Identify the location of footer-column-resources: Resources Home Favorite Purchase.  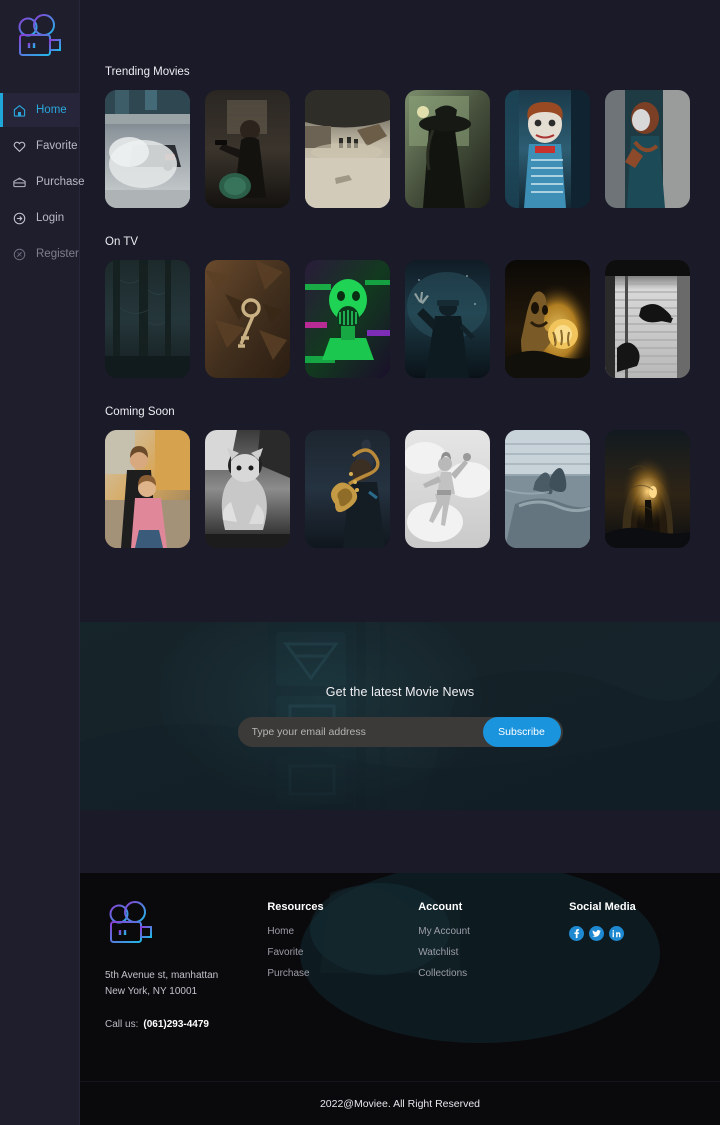
(342, 965).